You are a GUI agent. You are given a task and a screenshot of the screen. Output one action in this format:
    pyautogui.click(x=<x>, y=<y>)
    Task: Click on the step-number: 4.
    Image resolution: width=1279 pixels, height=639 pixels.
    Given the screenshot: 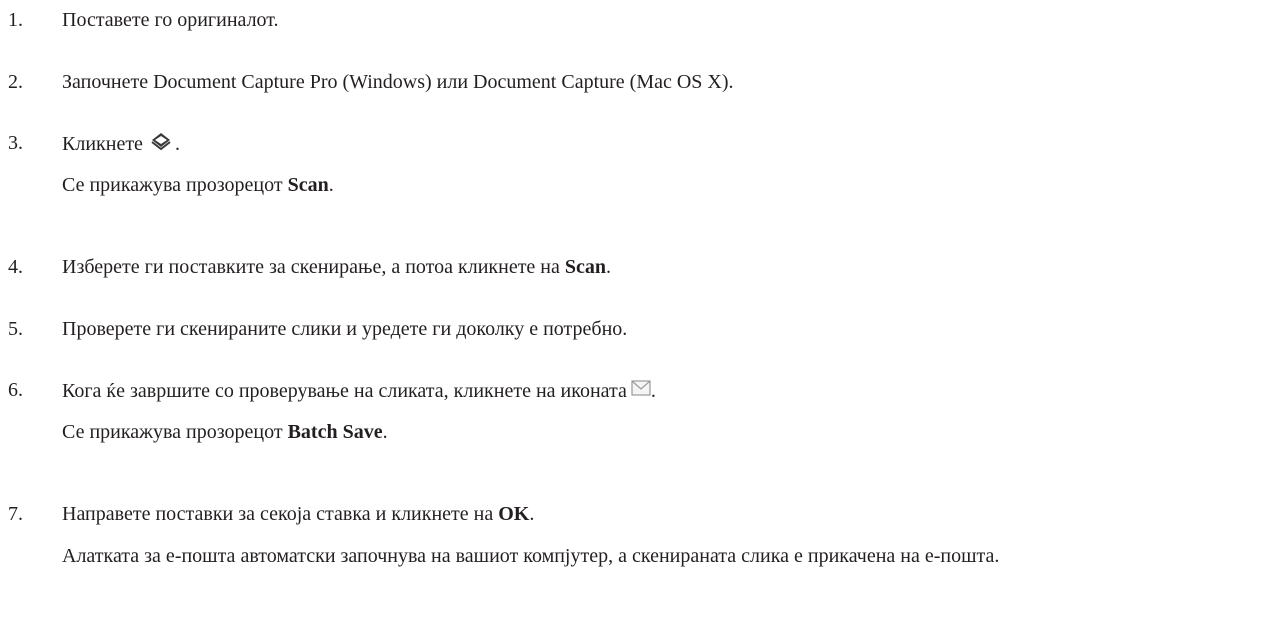 What is the action you would take?
    pyautogui.click(x=15, y=267)
    